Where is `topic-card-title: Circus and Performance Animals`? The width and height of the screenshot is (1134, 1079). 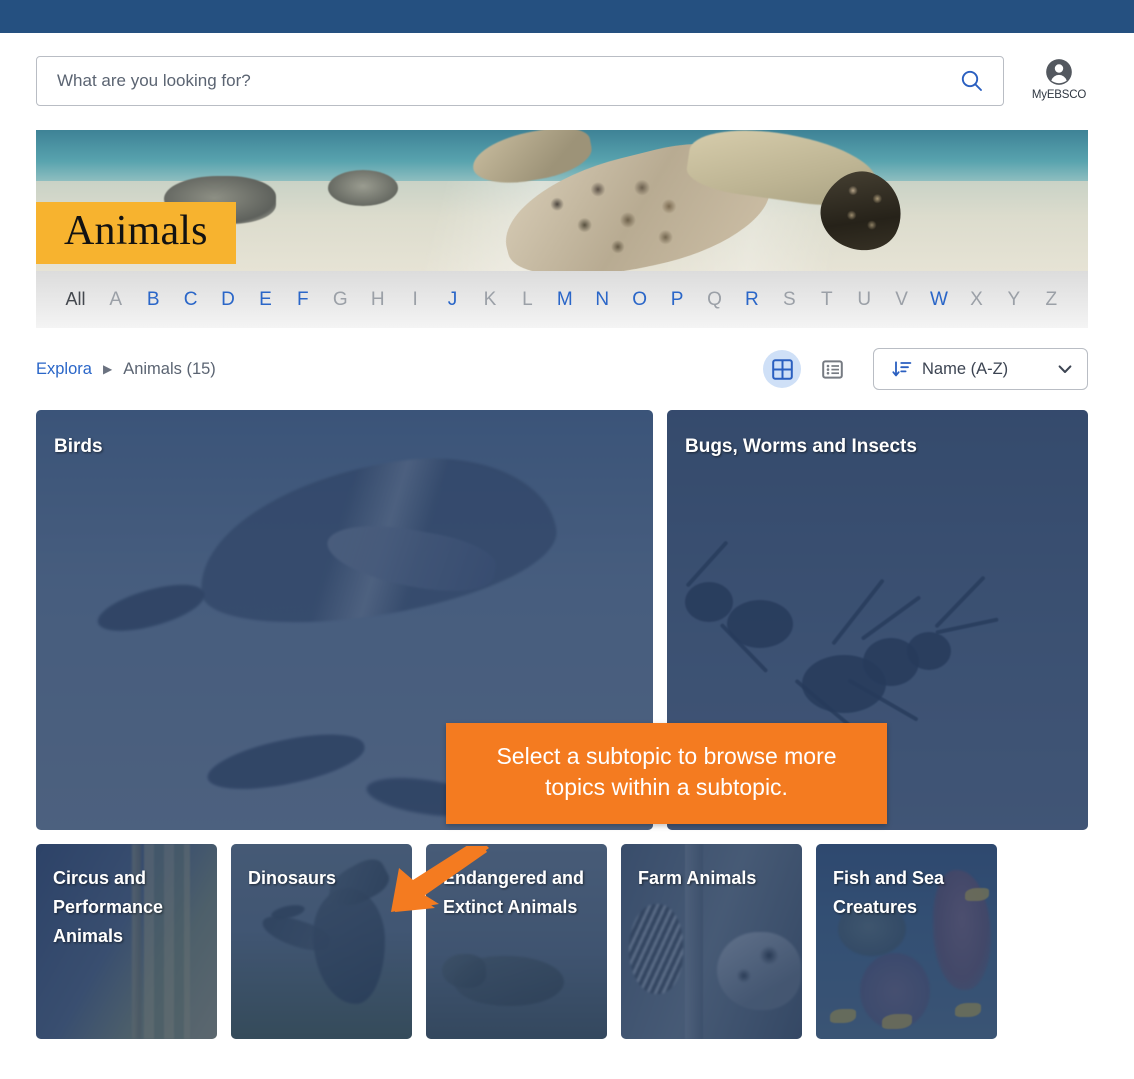
topic-card-title: Circus and Performance Animals is located at coordinates (108, 907).